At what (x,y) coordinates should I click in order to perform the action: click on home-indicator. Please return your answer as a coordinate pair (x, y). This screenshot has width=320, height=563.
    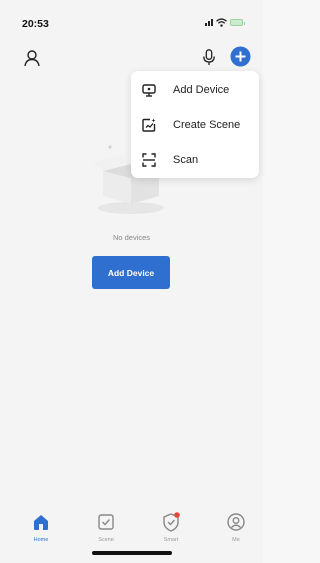
    Looking at the image, I should click on (132, 553).